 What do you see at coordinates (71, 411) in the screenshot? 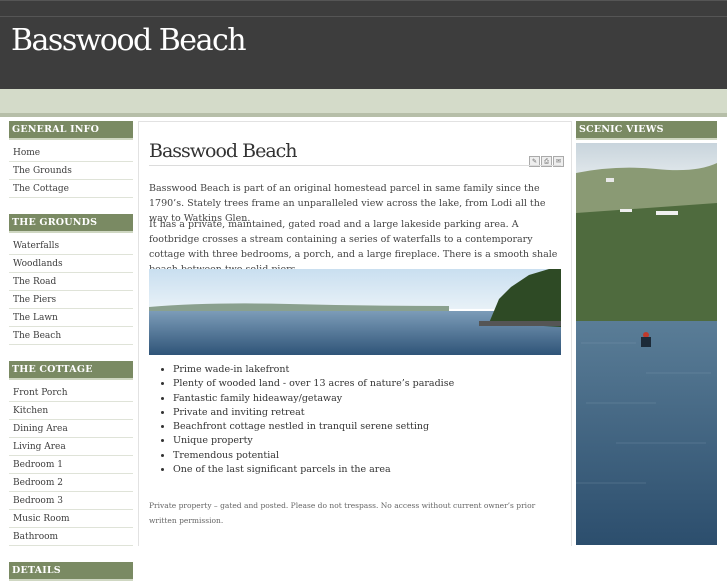
I see `sidebar-item-kitchen: Kitchen` at bounding box center [71, 411].